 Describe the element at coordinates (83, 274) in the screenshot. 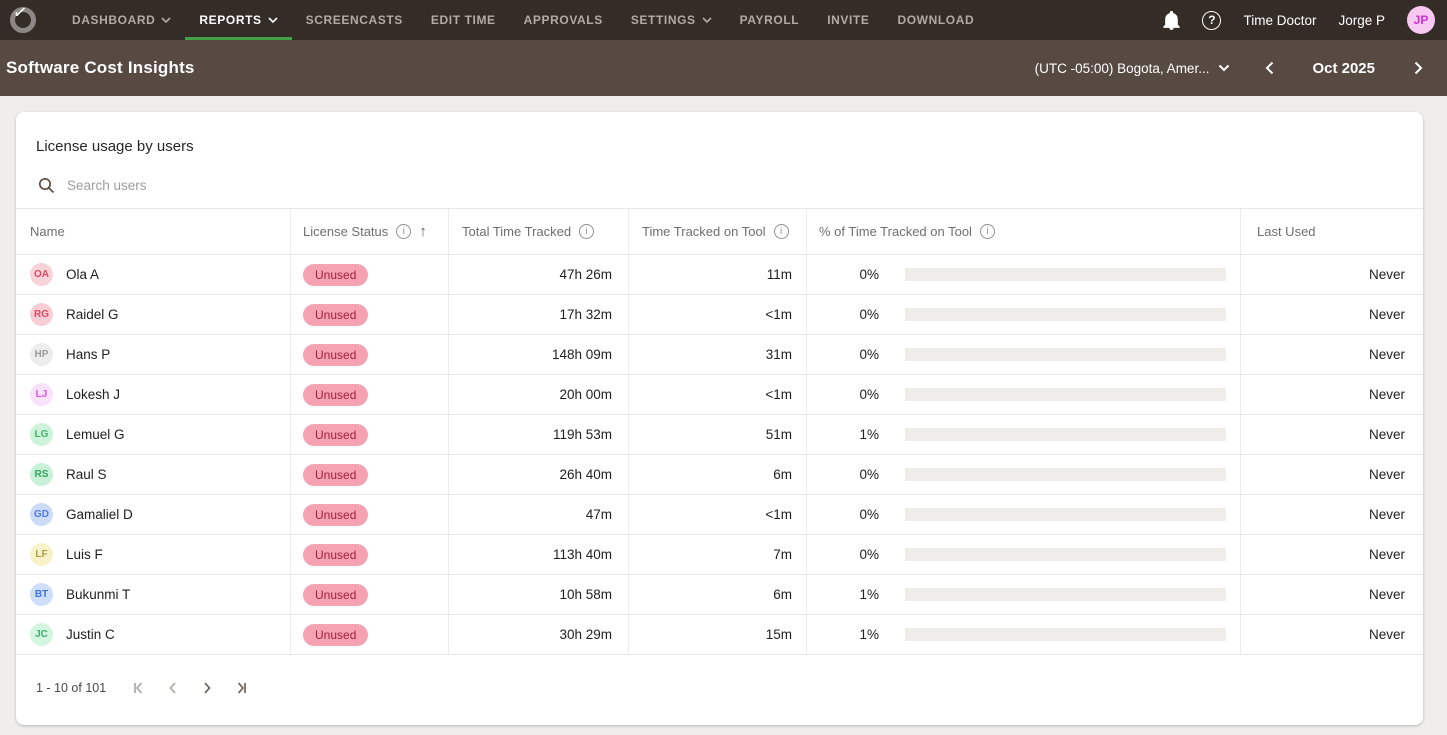

I see `user-name: Ola A` at that location.